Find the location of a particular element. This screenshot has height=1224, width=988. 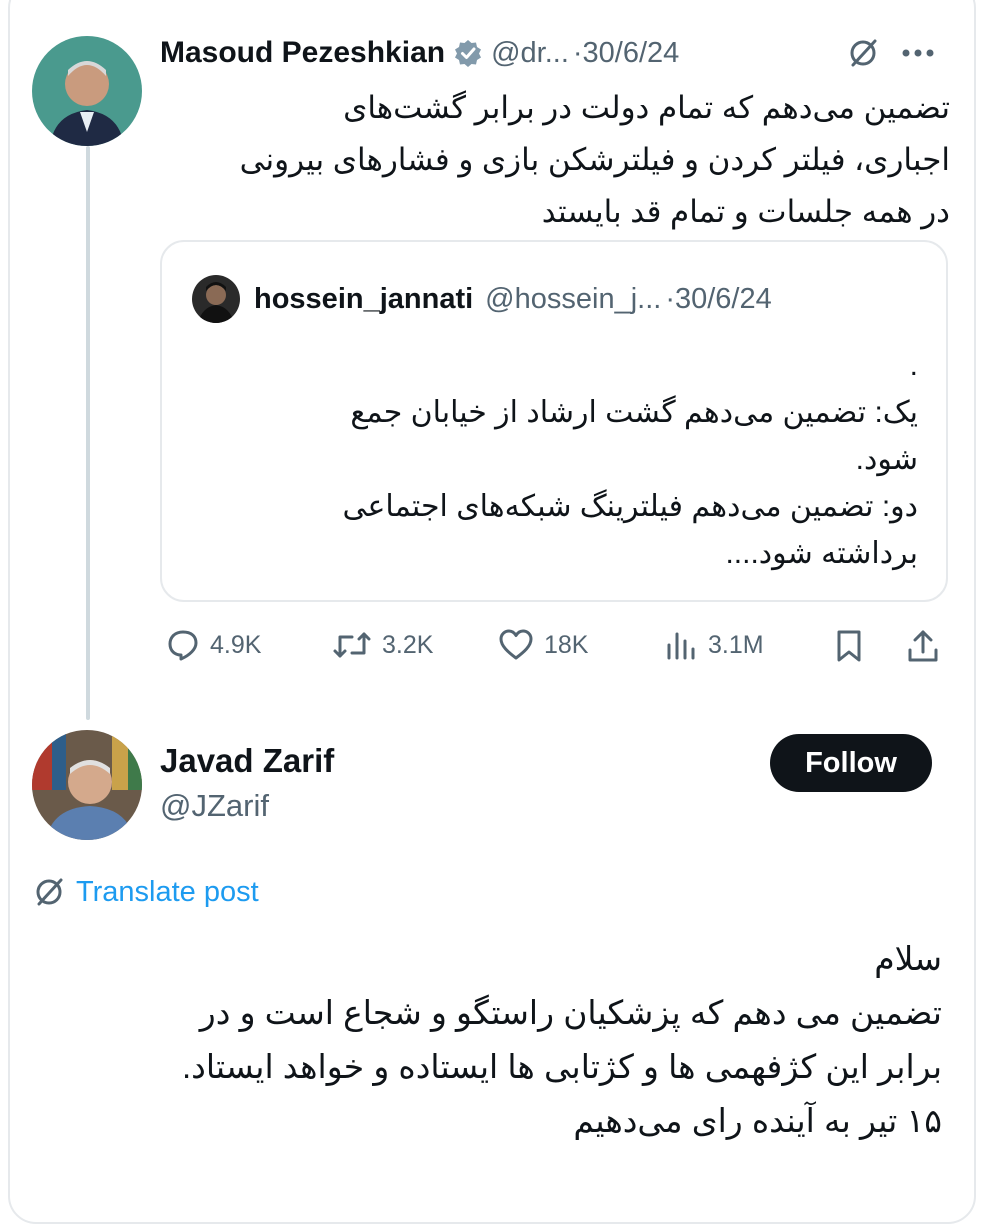

reply-icon is located at coordinates (183, 645).